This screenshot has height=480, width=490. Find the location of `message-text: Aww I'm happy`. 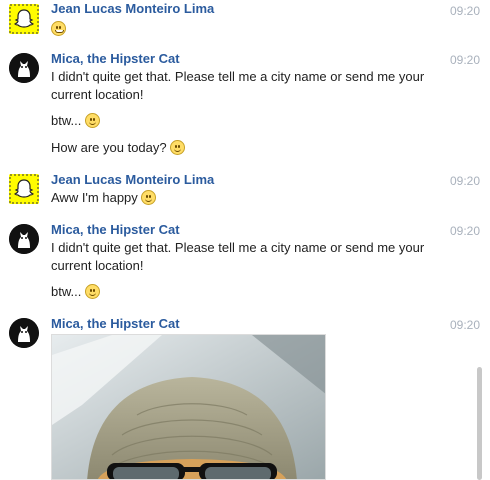

message-text: Aww I'm happy is located at coordinates (246, 198).